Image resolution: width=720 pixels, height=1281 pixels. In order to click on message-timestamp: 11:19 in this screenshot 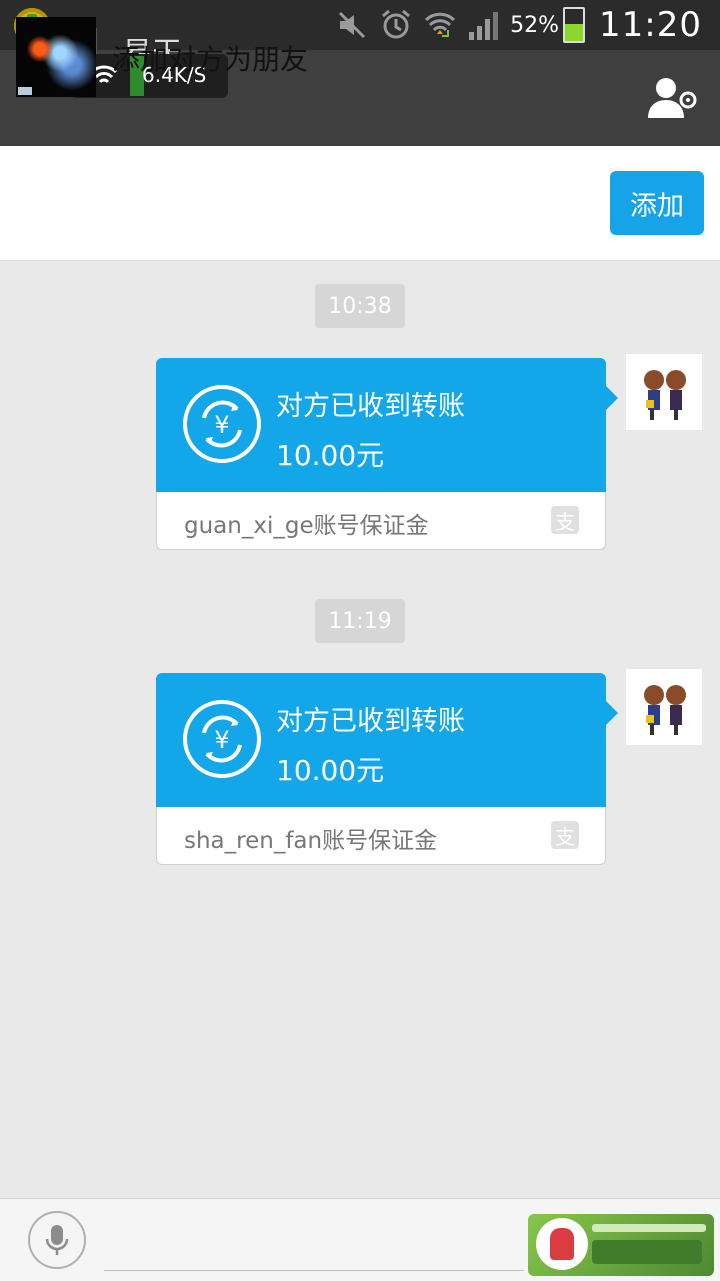, I will do `click(360, 621)`.